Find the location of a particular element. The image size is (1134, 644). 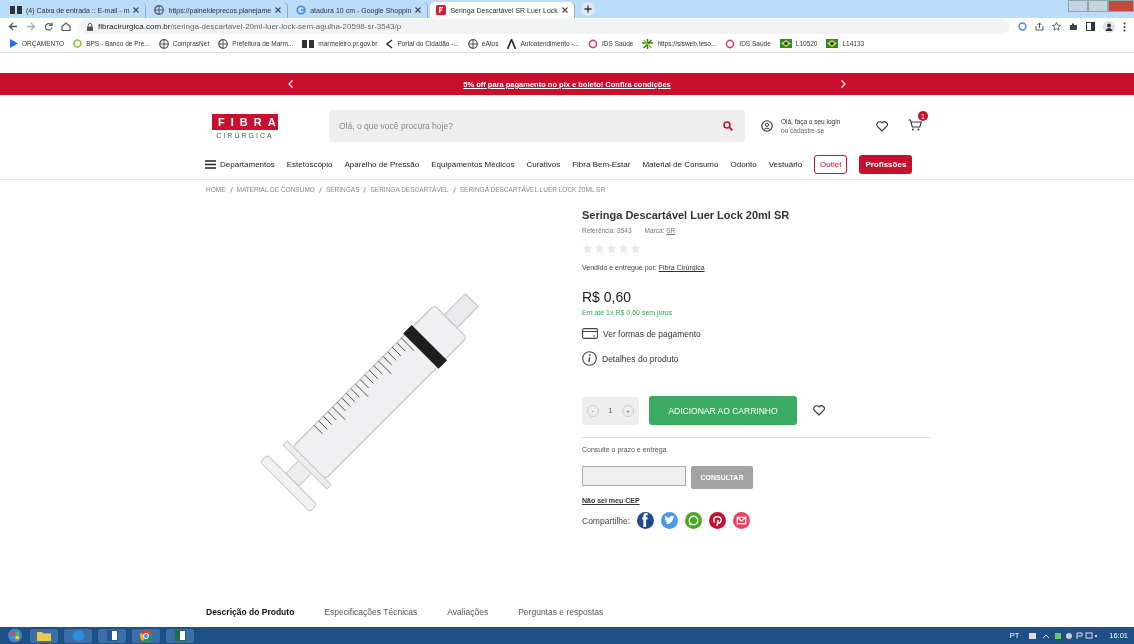

side-panel-icon is located at coordinates (1090, 26).